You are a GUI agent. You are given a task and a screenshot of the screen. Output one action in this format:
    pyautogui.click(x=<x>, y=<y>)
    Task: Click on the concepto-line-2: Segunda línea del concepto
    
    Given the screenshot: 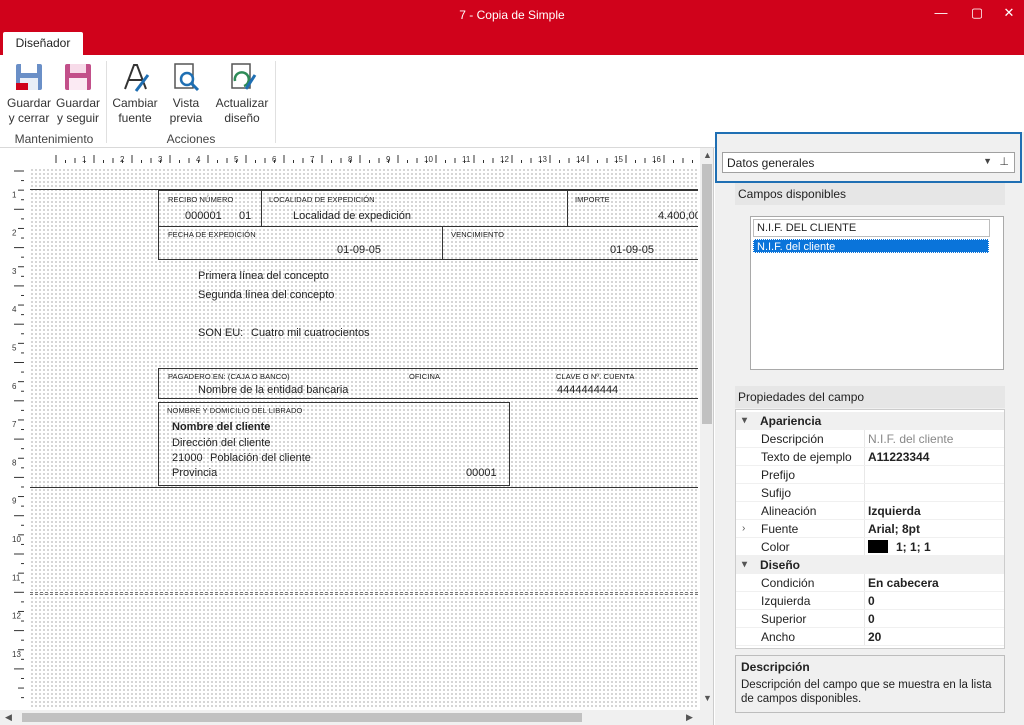 What is the action you would take?
    pyautogui.click(x=266, y=295)
    